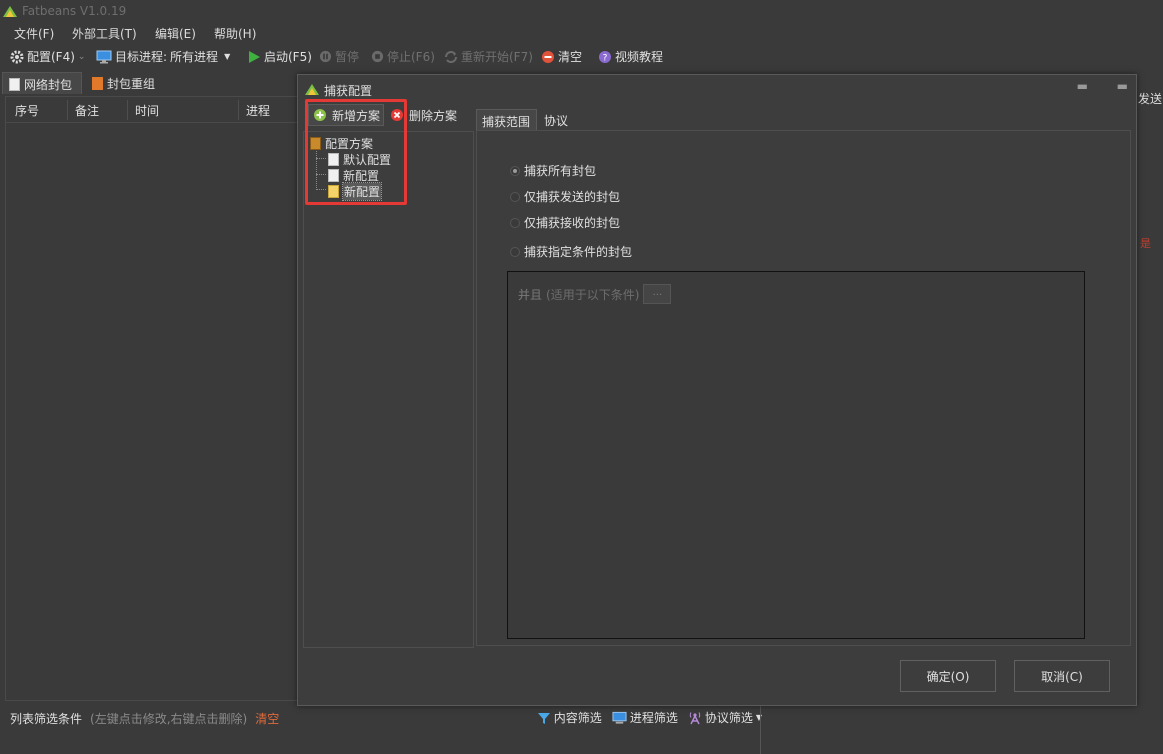 The height and width of the screenshot is (754, 1163). I want to click on tab-network-packets-label: 网络封包, so click(48, 85).